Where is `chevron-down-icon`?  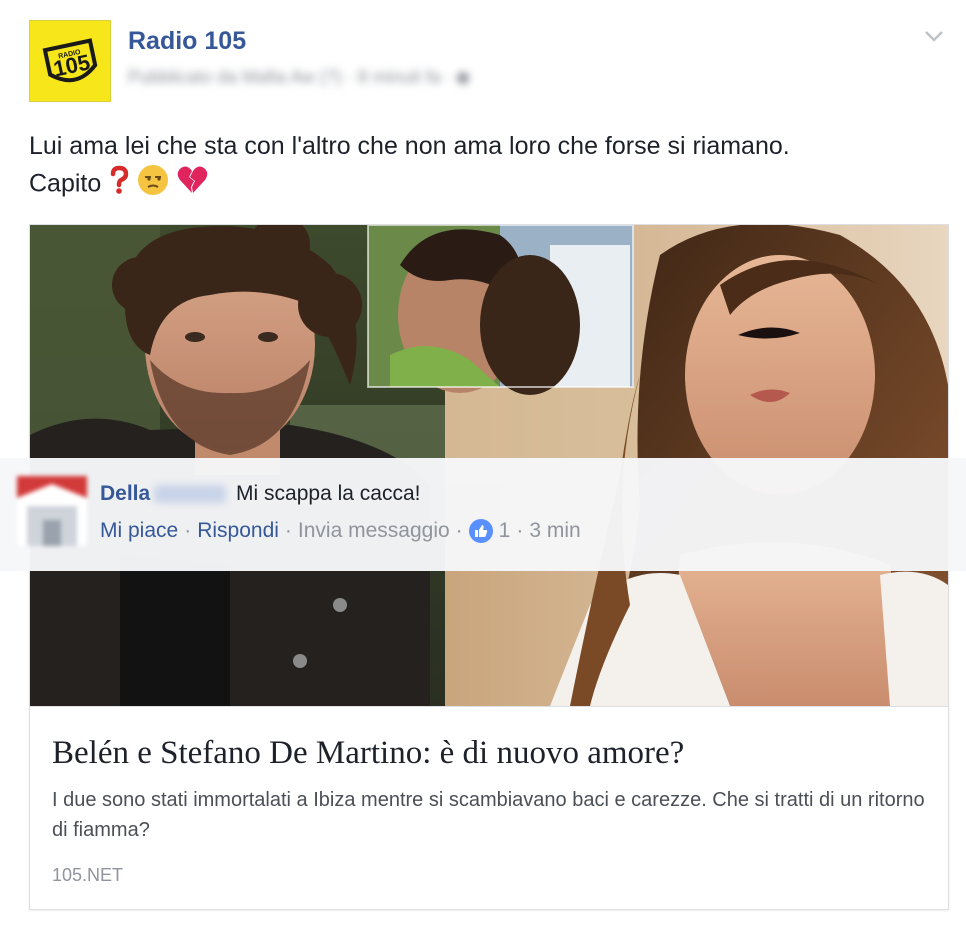
chevron-down-icon is located at coordinates (934, 36).